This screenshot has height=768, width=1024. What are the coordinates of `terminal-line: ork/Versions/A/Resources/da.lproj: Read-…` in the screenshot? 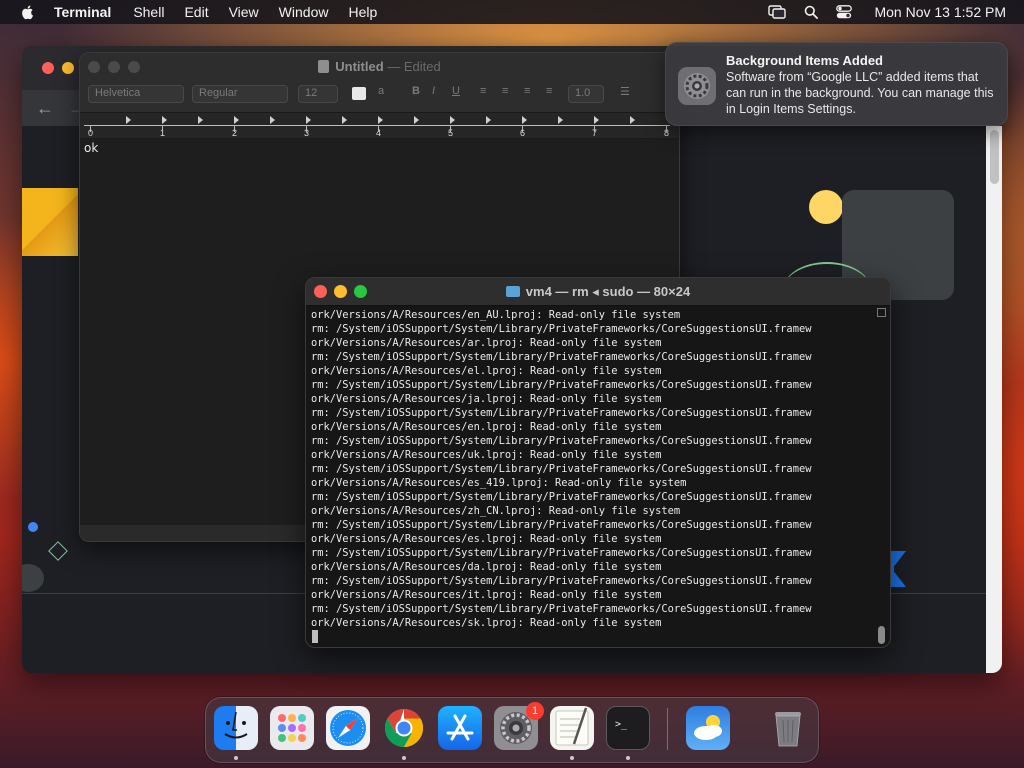 It's located at (486, 567).